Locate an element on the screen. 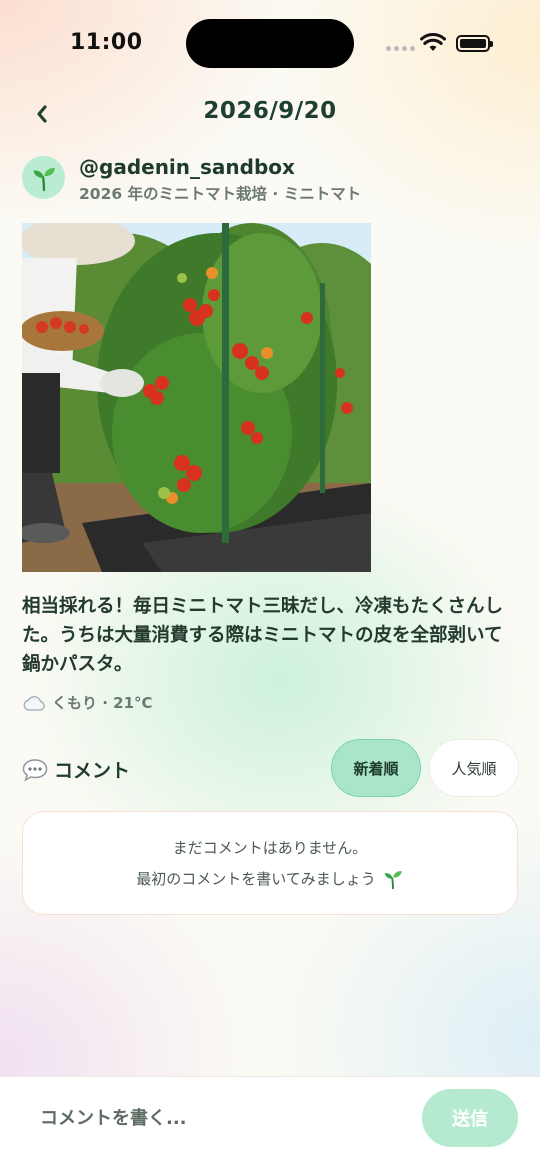 This screenshot has height=1174, width=540. empty-message-text: 最初のコメントを書いてみましょう is located at coordinates (256, 879).